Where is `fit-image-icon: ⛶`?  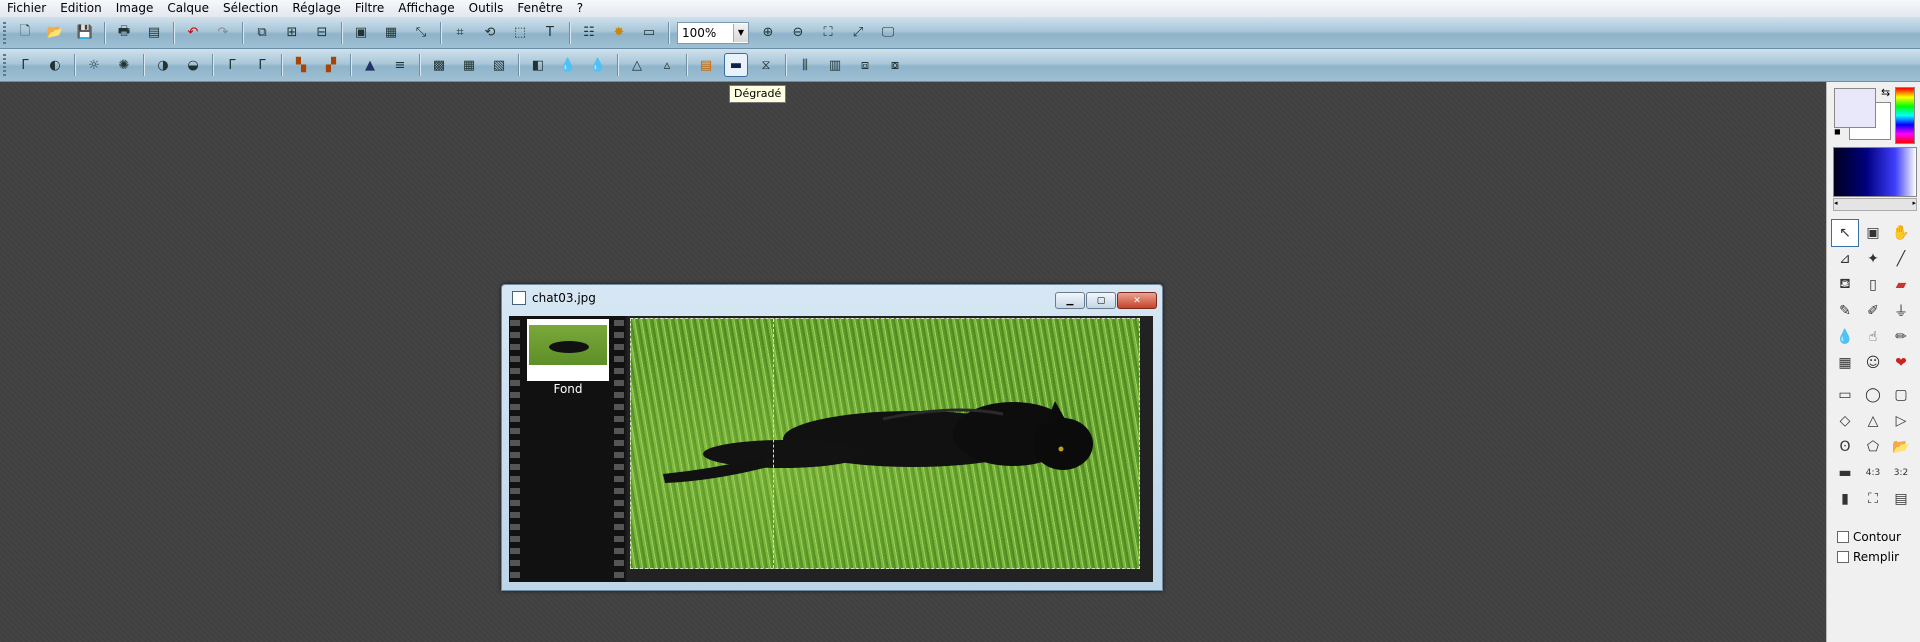
fit-image-icon: ⛶ is located at coordinates (828, 33).